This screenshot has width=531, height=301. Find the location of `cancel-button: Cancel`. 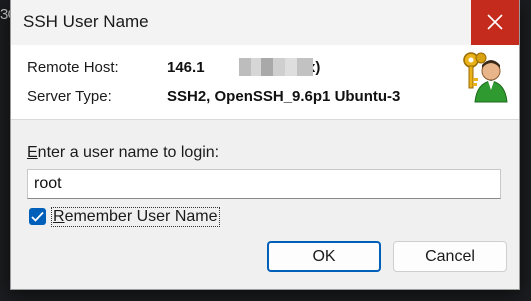

cancel-button: Cancel is located at coordinates (450, 256).